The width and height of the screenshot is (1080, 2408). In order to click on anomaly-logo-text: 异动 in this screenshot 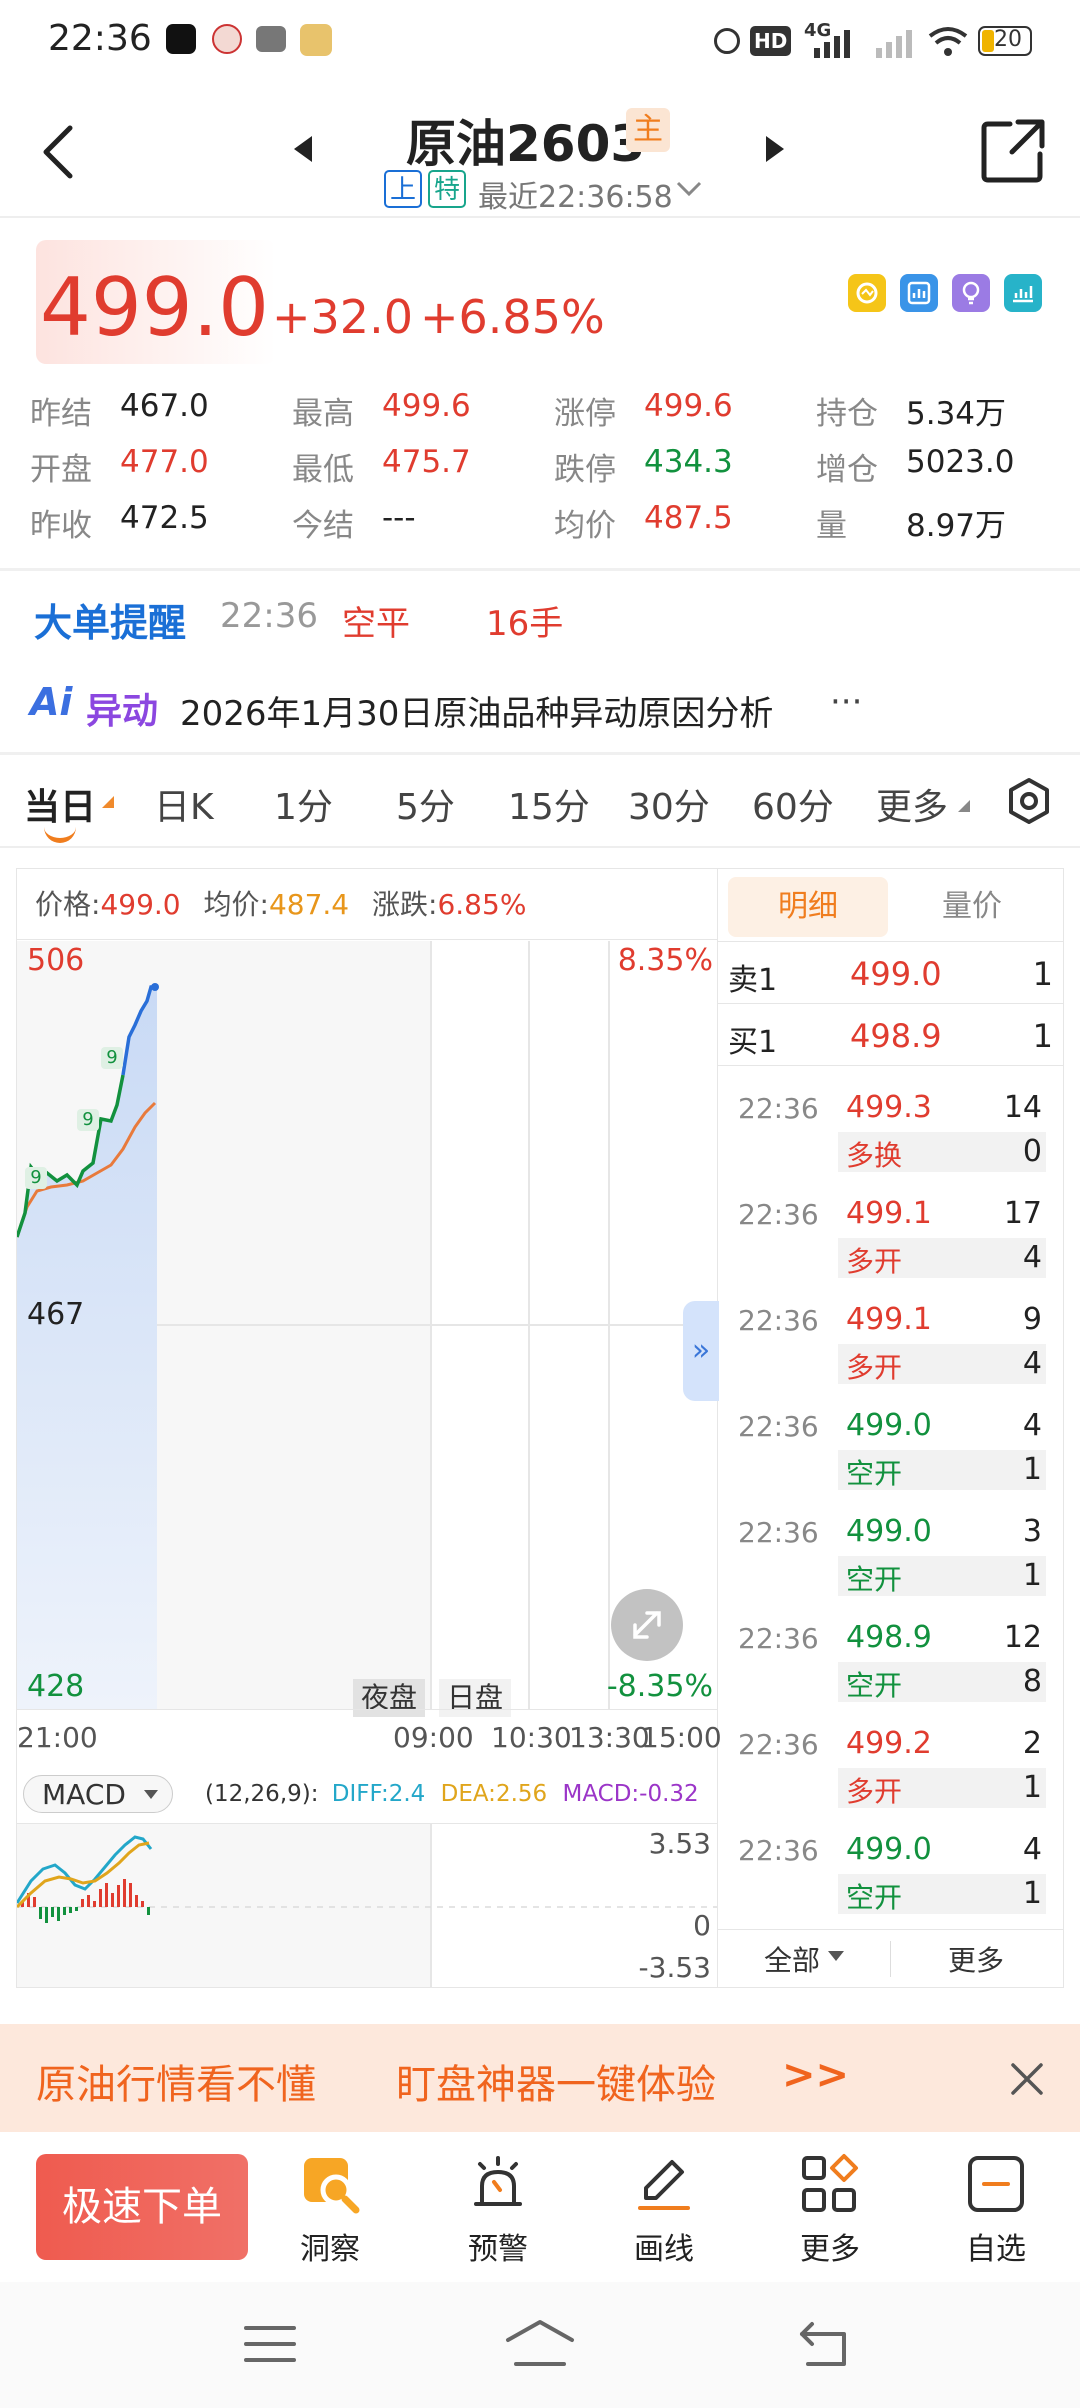, I will do `click(122, 711)`.